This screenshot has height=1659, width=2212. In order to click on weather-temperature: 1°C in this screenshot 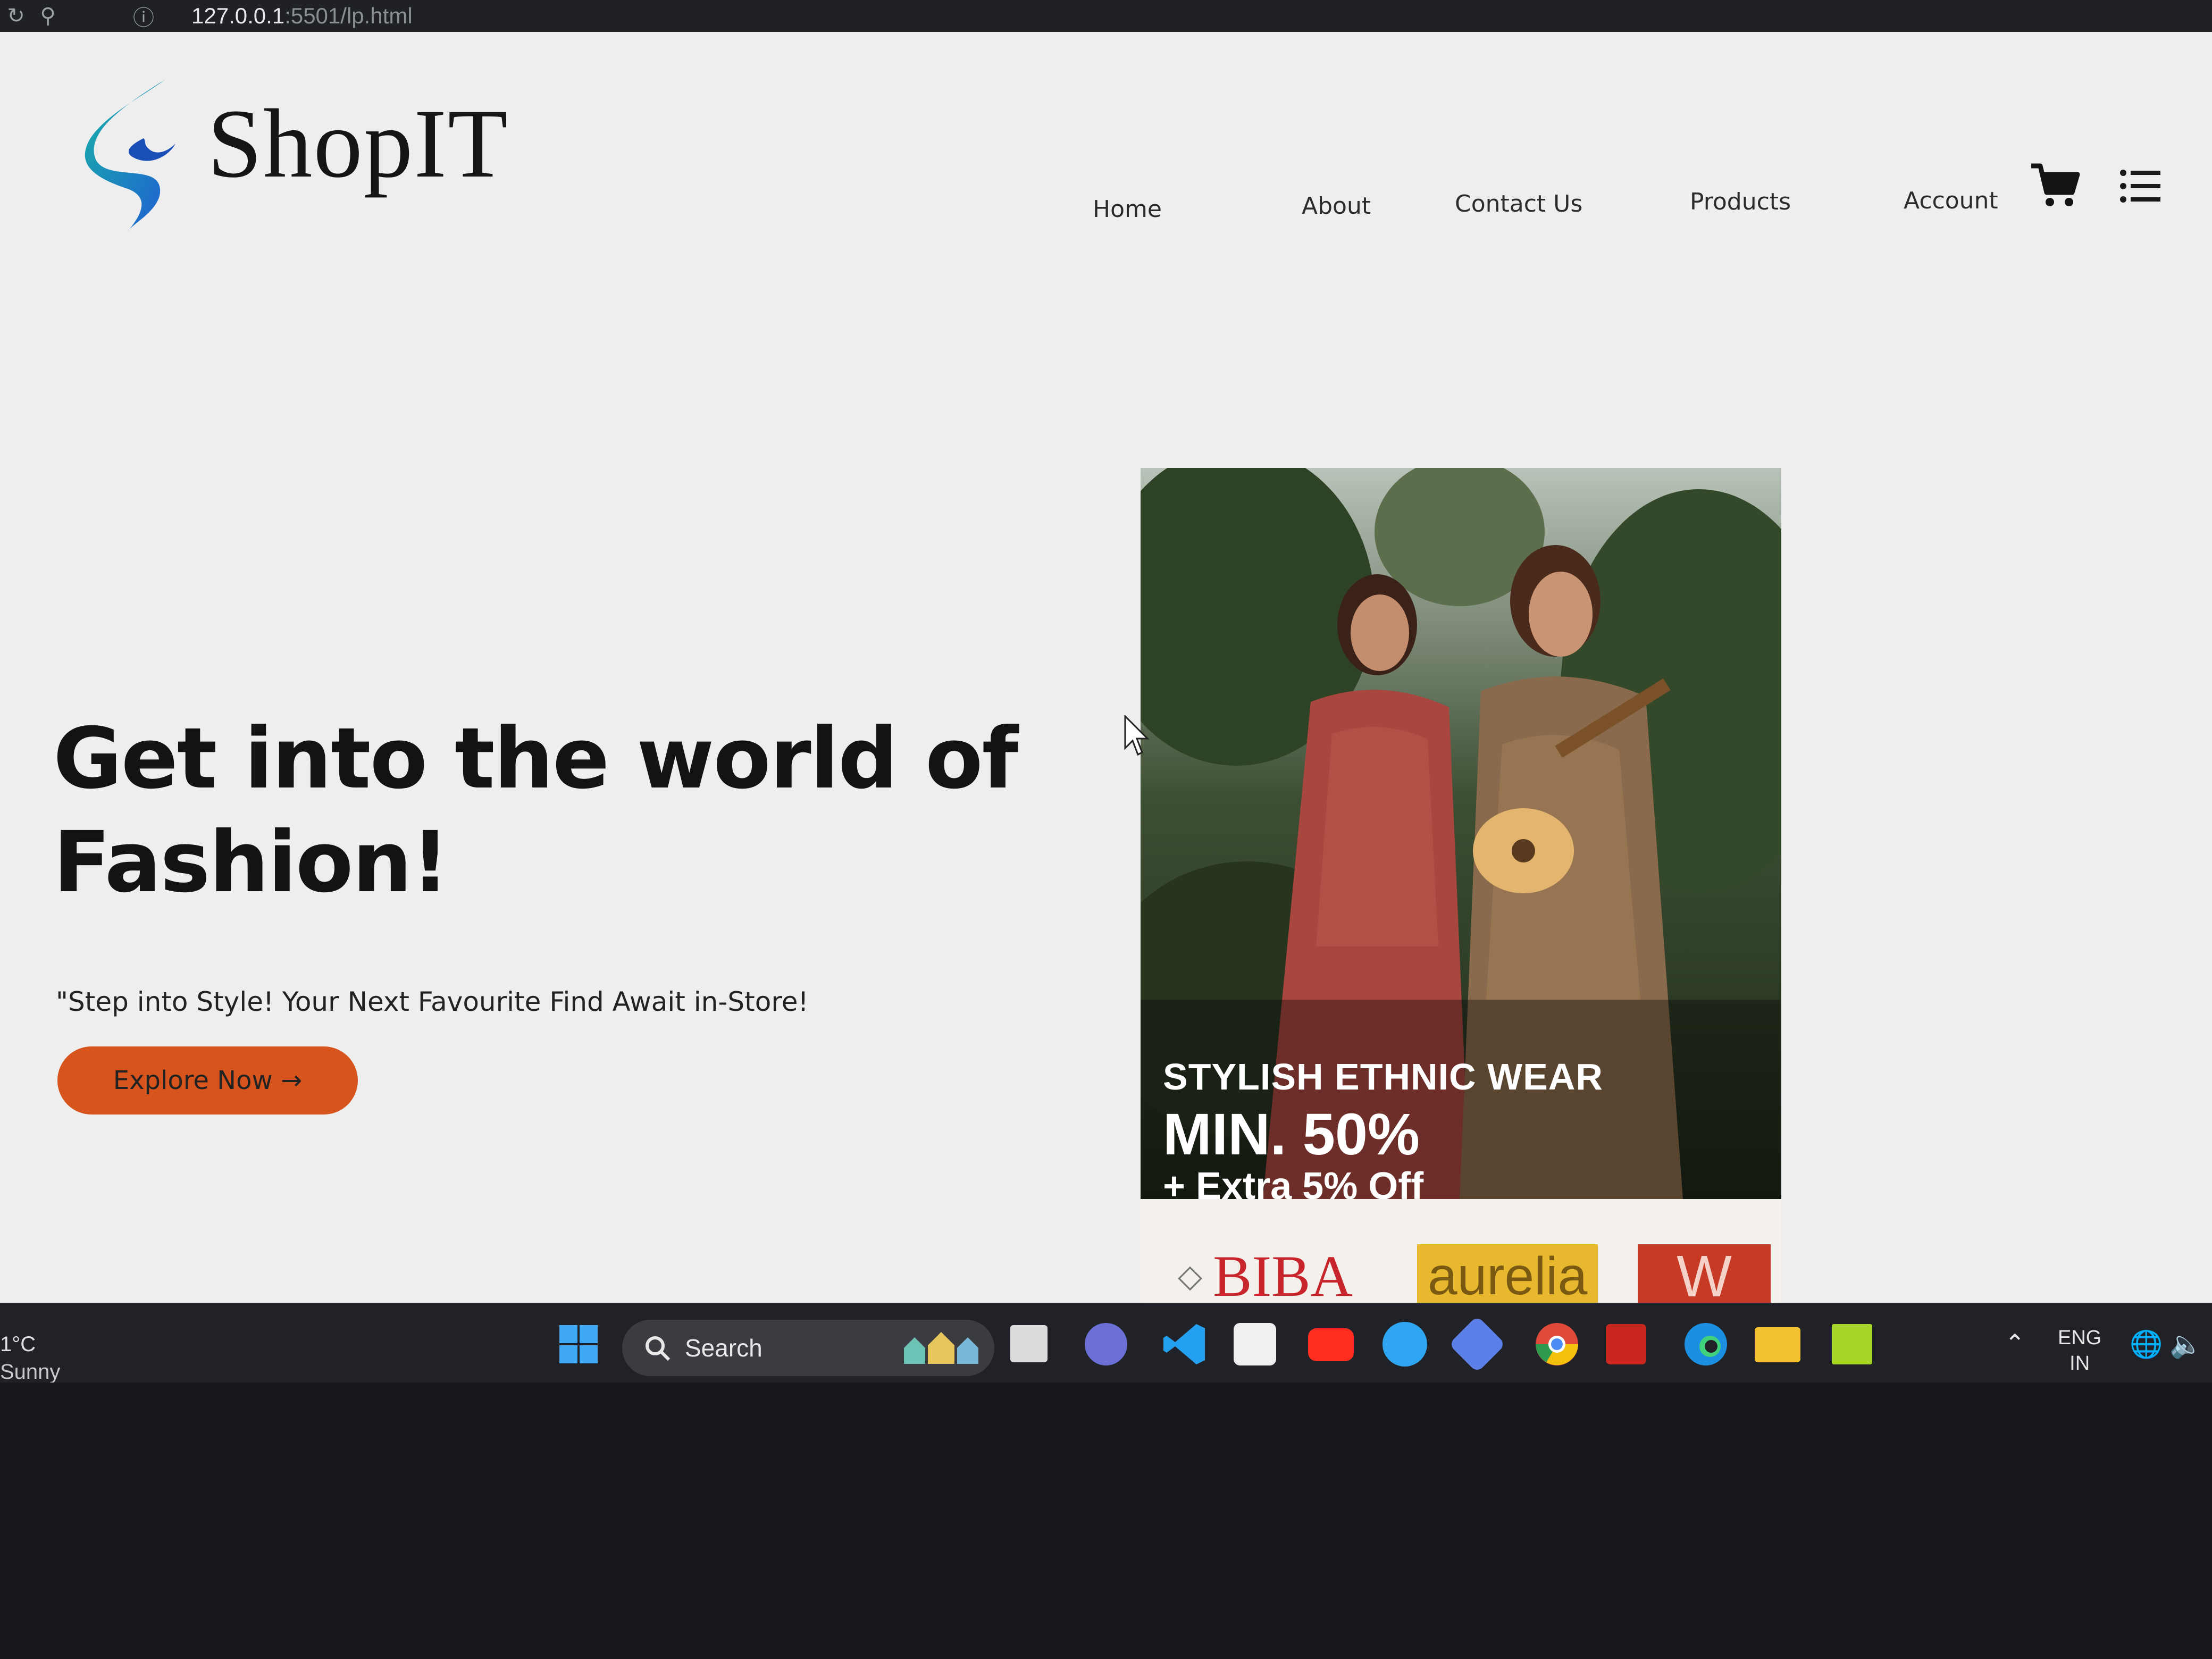, I will do `click(18, 1344)`.